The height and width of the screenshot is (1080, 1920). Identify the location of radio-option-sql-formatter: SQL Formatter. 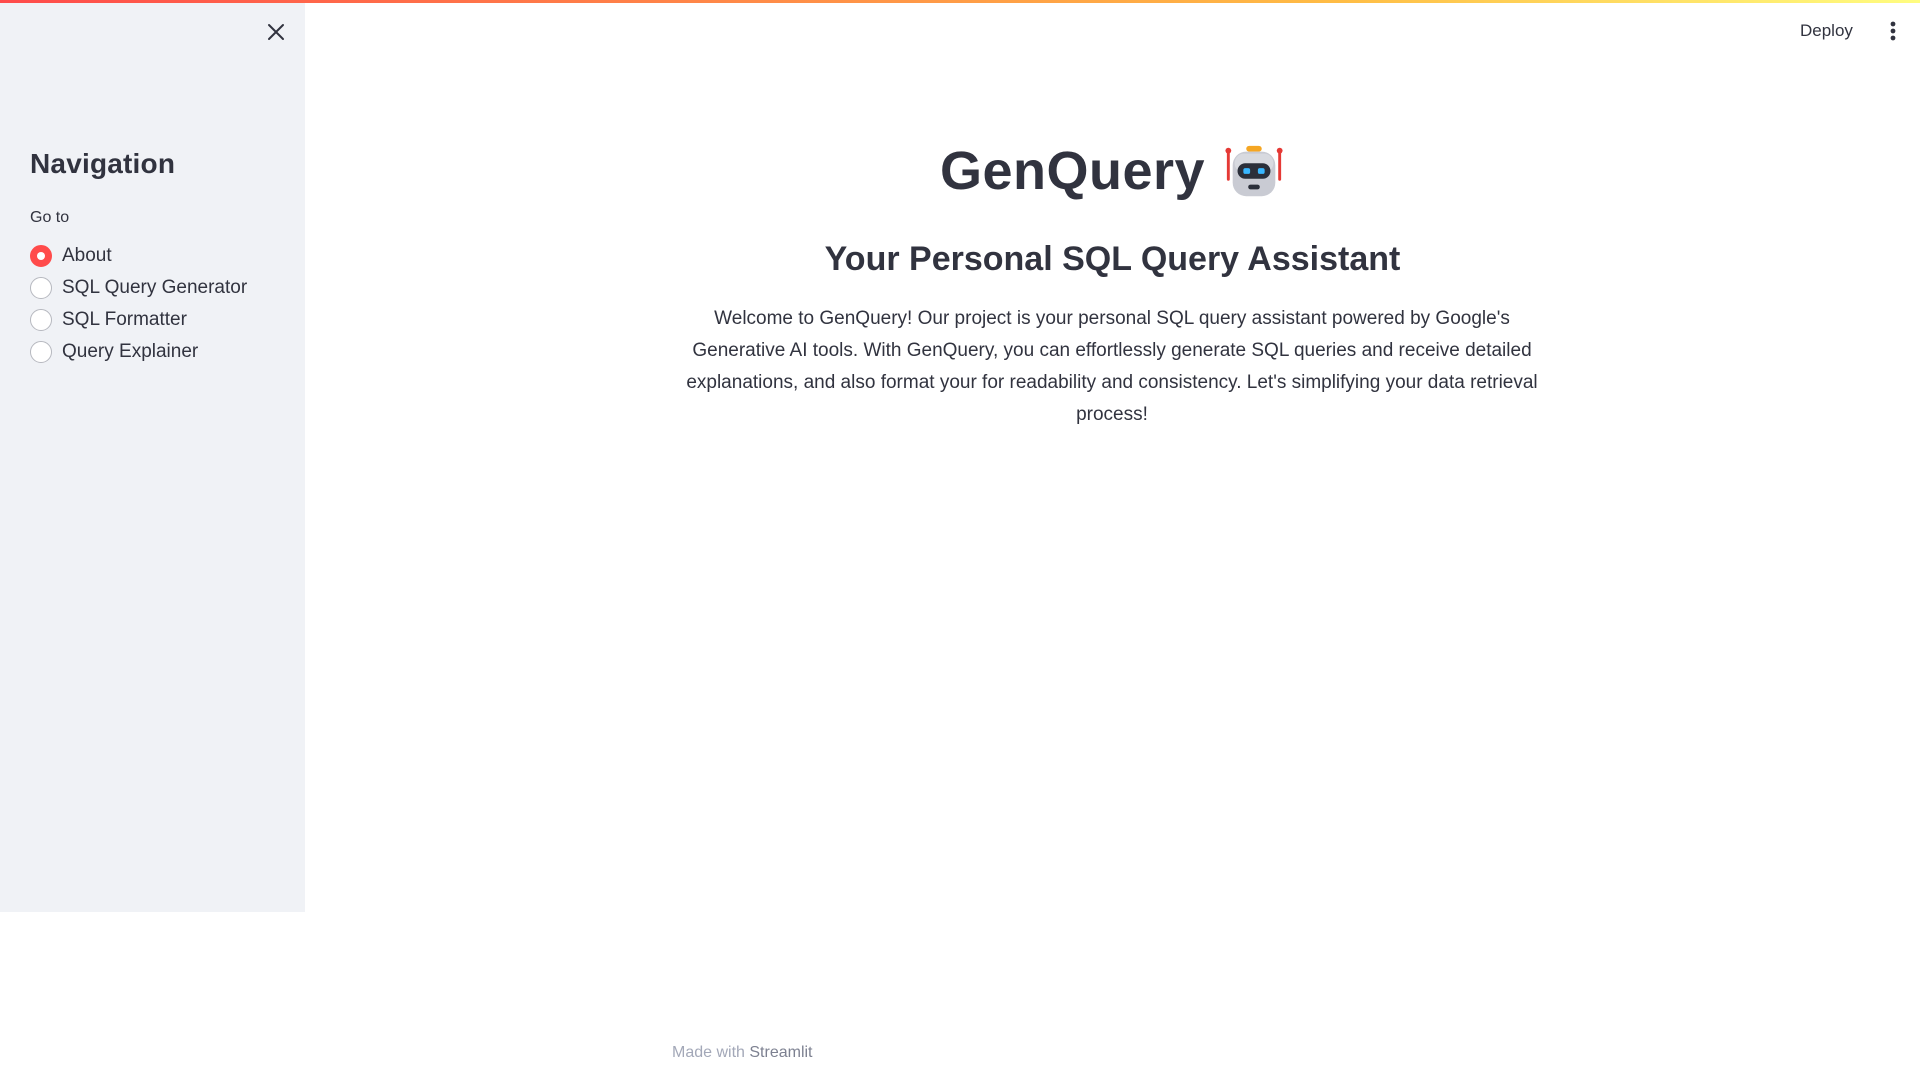
(138, 320).